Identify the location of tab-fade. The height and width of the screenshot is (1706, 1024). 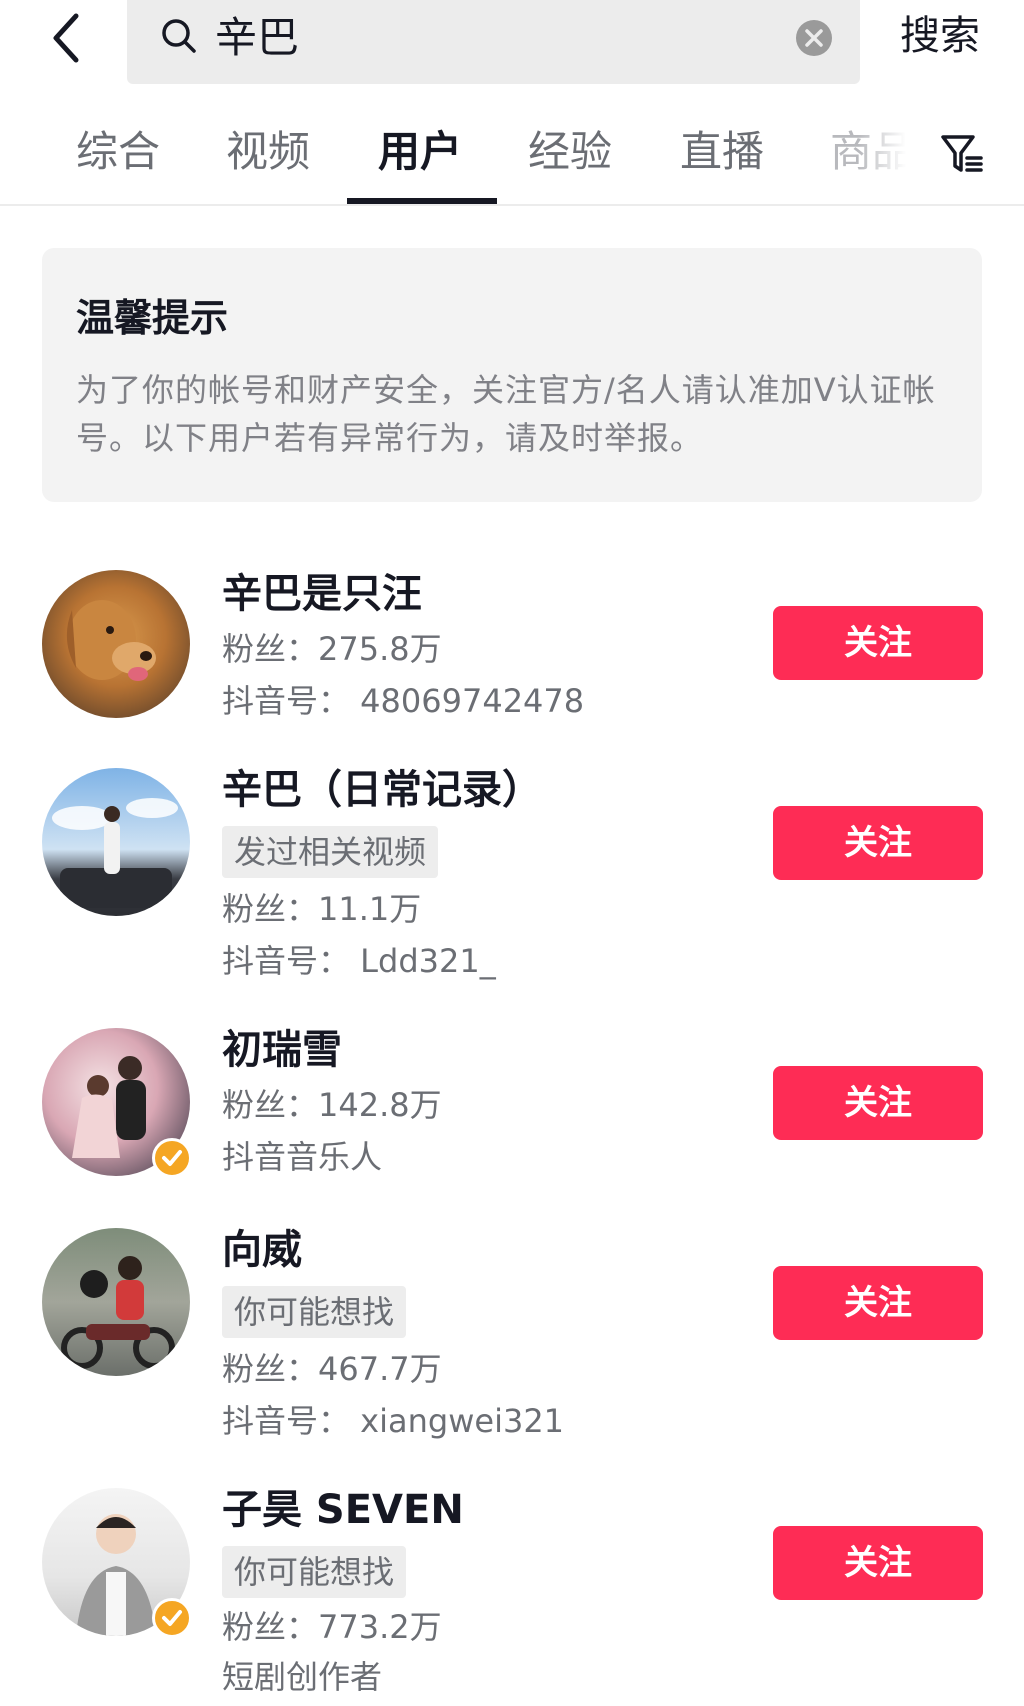
(888, 155).